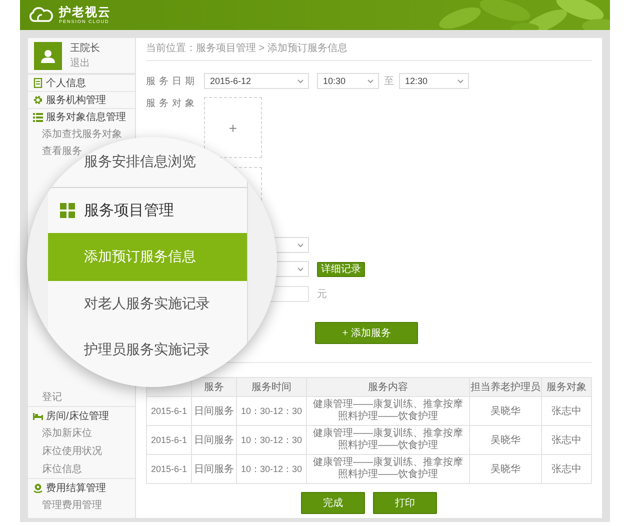 Image resolution: width=630 pixels, height=526 pixels. I want to click on menu-section: 服务机构管理, so click(81, 99).